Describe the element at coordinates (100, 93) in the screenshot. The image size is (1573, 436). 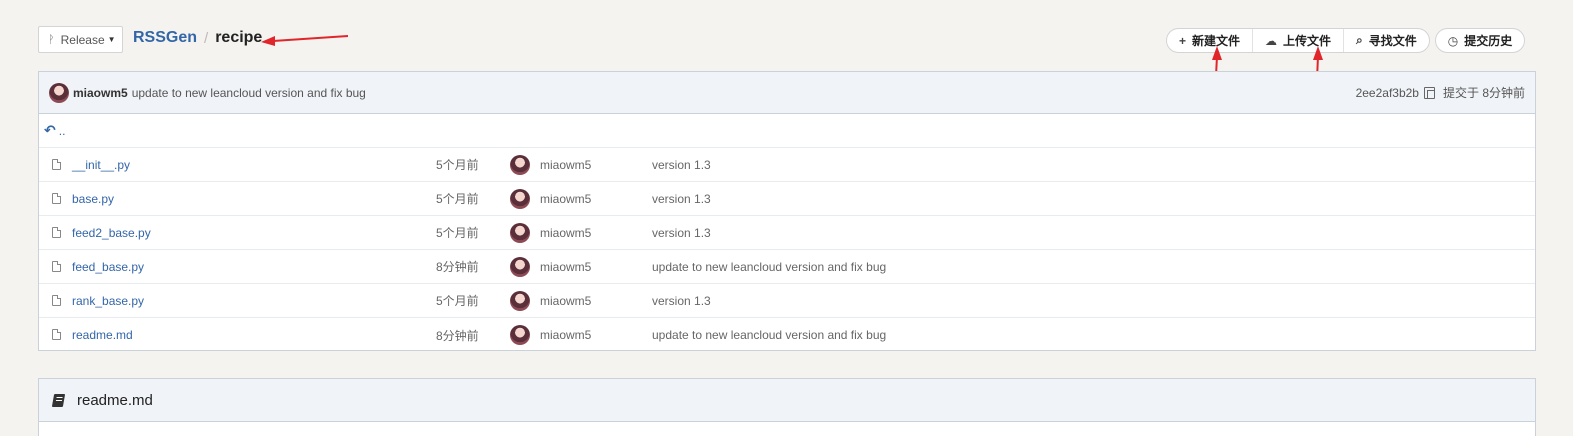
I see `commit-author: miaowm5` at that location.